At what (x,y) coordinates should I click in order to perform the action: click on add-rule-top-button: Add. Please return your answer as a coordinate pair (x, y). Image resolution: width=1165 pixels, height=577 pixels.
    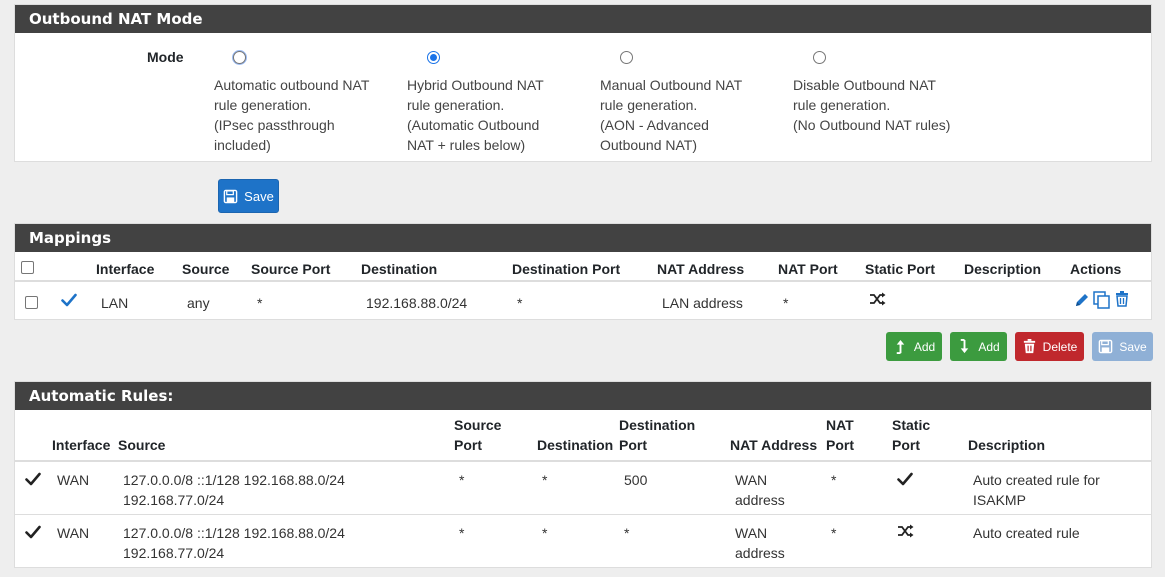
    Looking at the image, I should click on (914, 346).